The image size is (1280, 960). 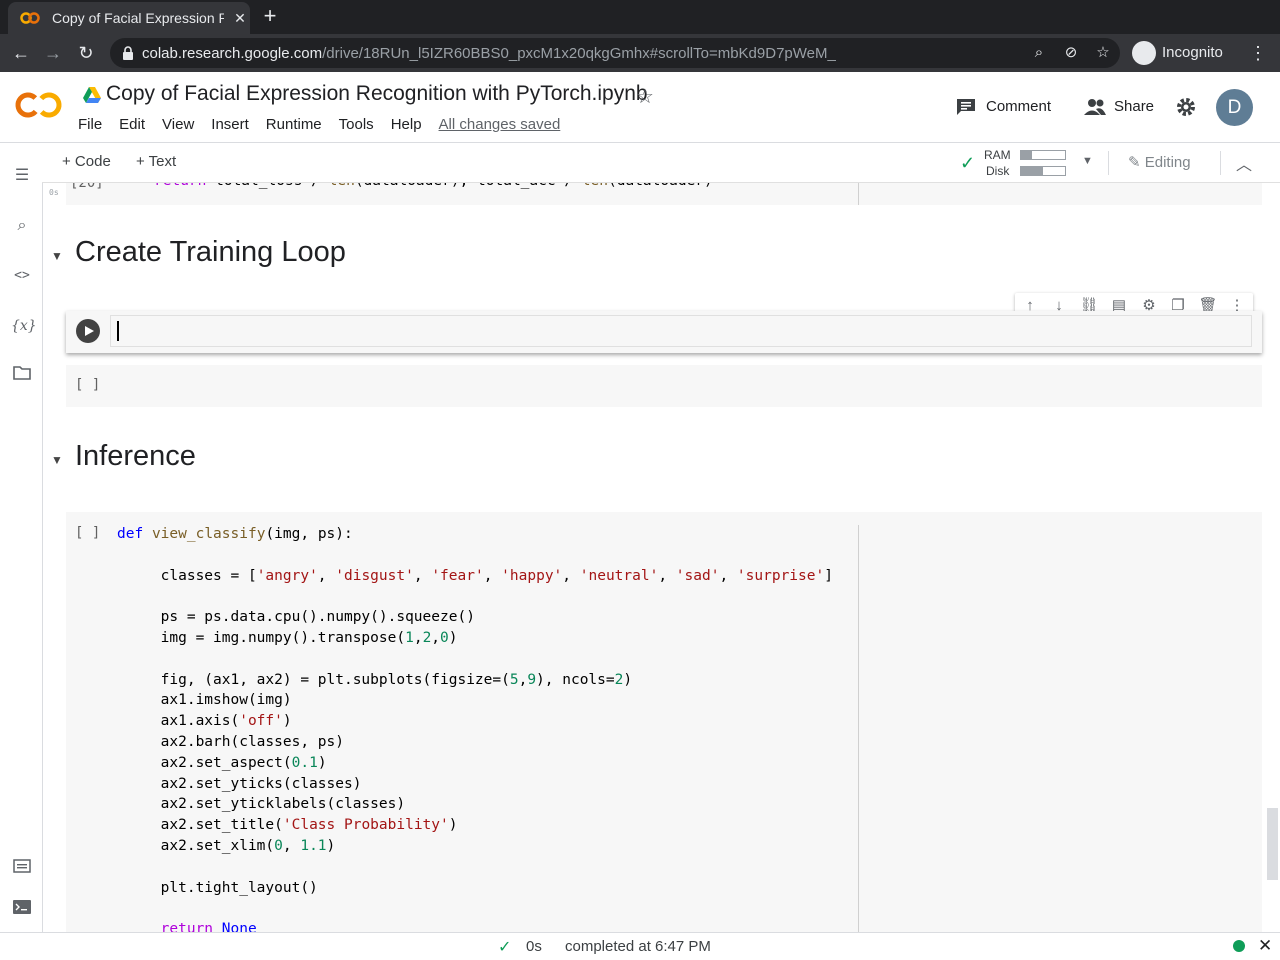 I want to click on execution-duration: 0s, so click(x=534, y=946).